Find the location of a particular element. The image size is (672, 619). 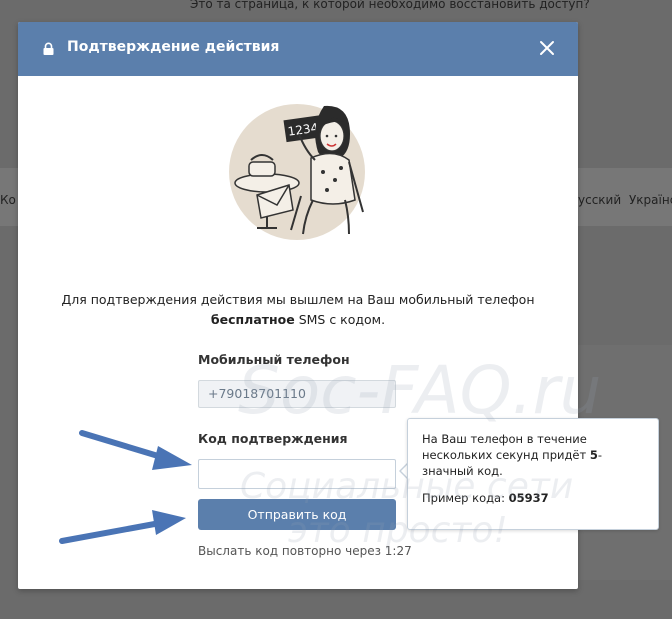

phone-label: Мобильный телефон is located at coordinates (274, 359).